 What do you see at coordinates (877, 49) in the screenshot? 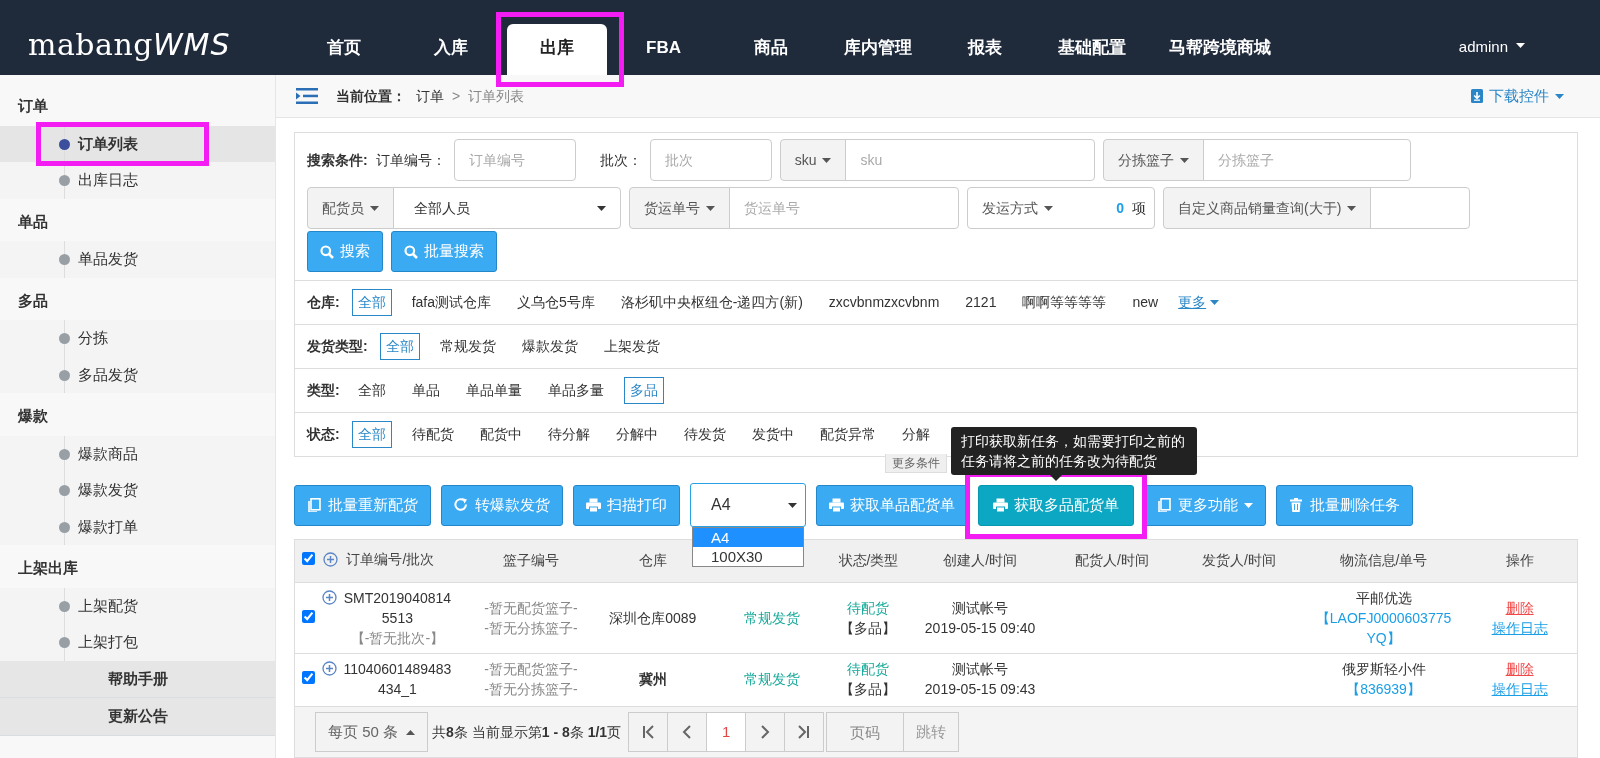
I see `nav-tab: 库内管理` at bounding box center [877, 49].